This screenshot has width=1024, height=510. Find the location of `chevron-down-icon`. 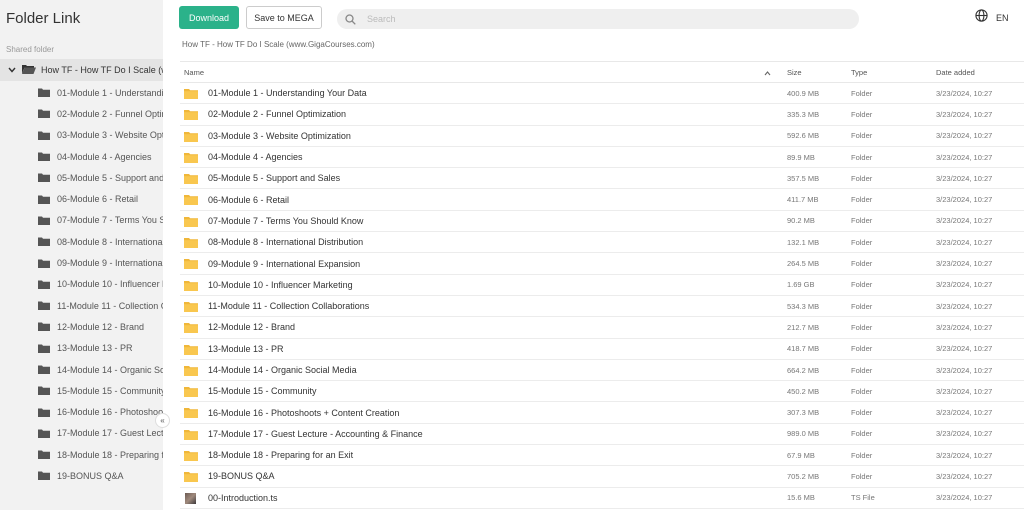

chevron-down-icon is located at coordinates (12, 70).